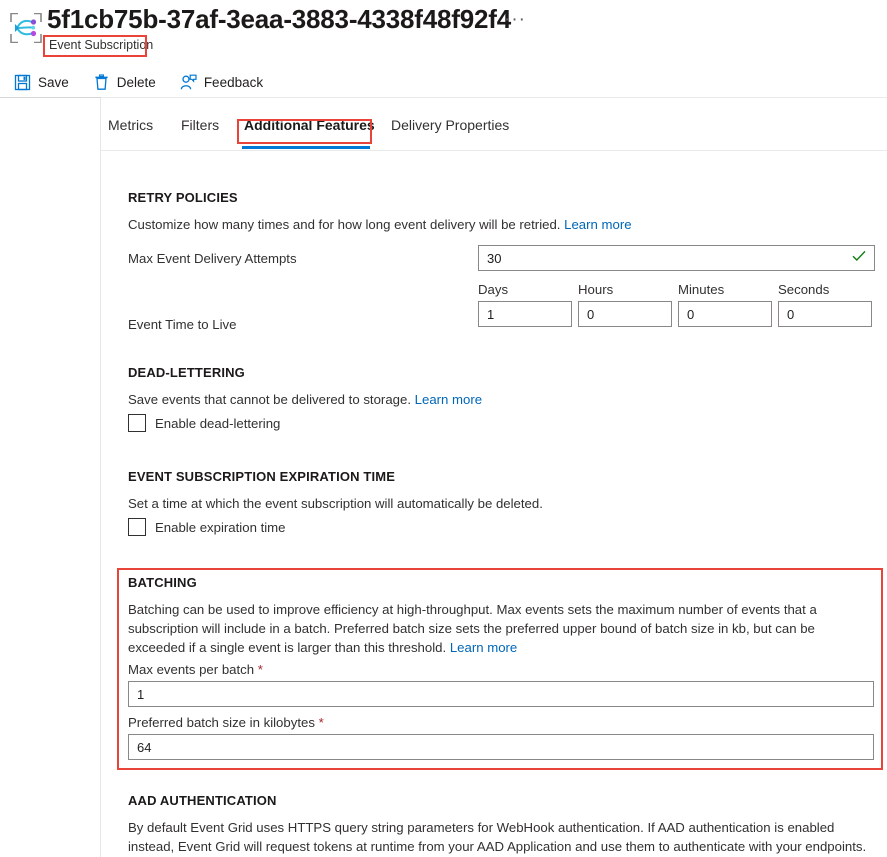 Image resolution: width=887 pixels, height=857 pixels. Describe the element at coordinates (191, 669) in the screenshot. I see `max-events-per-batch-label-text: Max events per batch` at that location.